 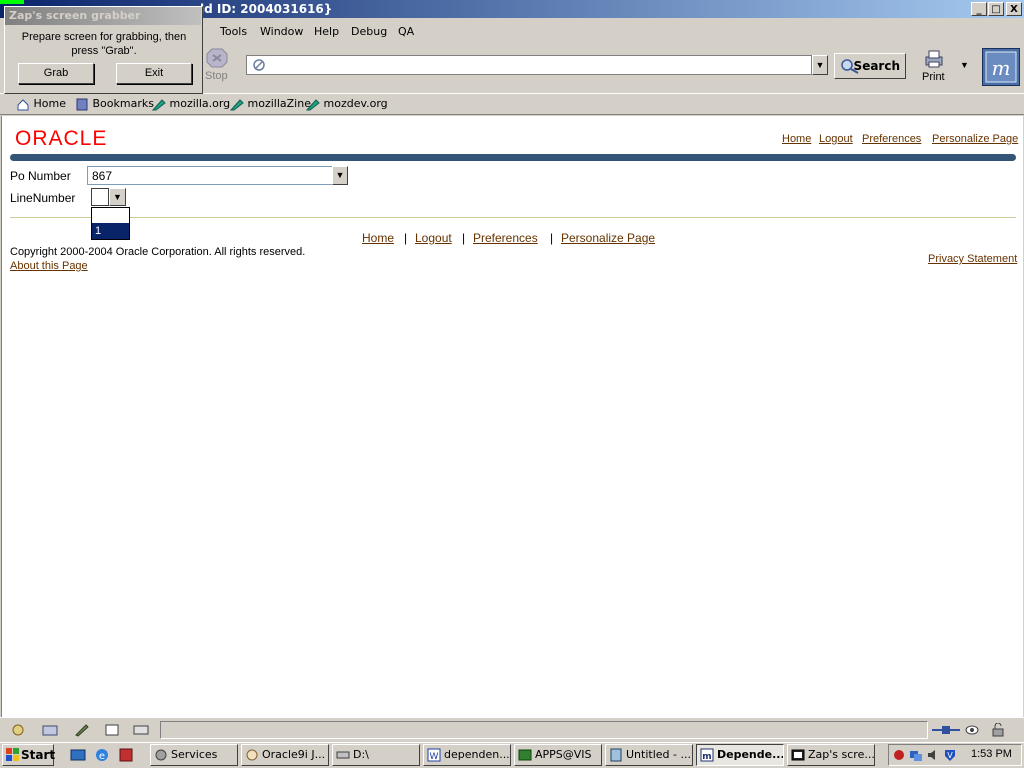 I want to click on footer-link-personalize-page: Personalize Page, so click(x=608, y=238).